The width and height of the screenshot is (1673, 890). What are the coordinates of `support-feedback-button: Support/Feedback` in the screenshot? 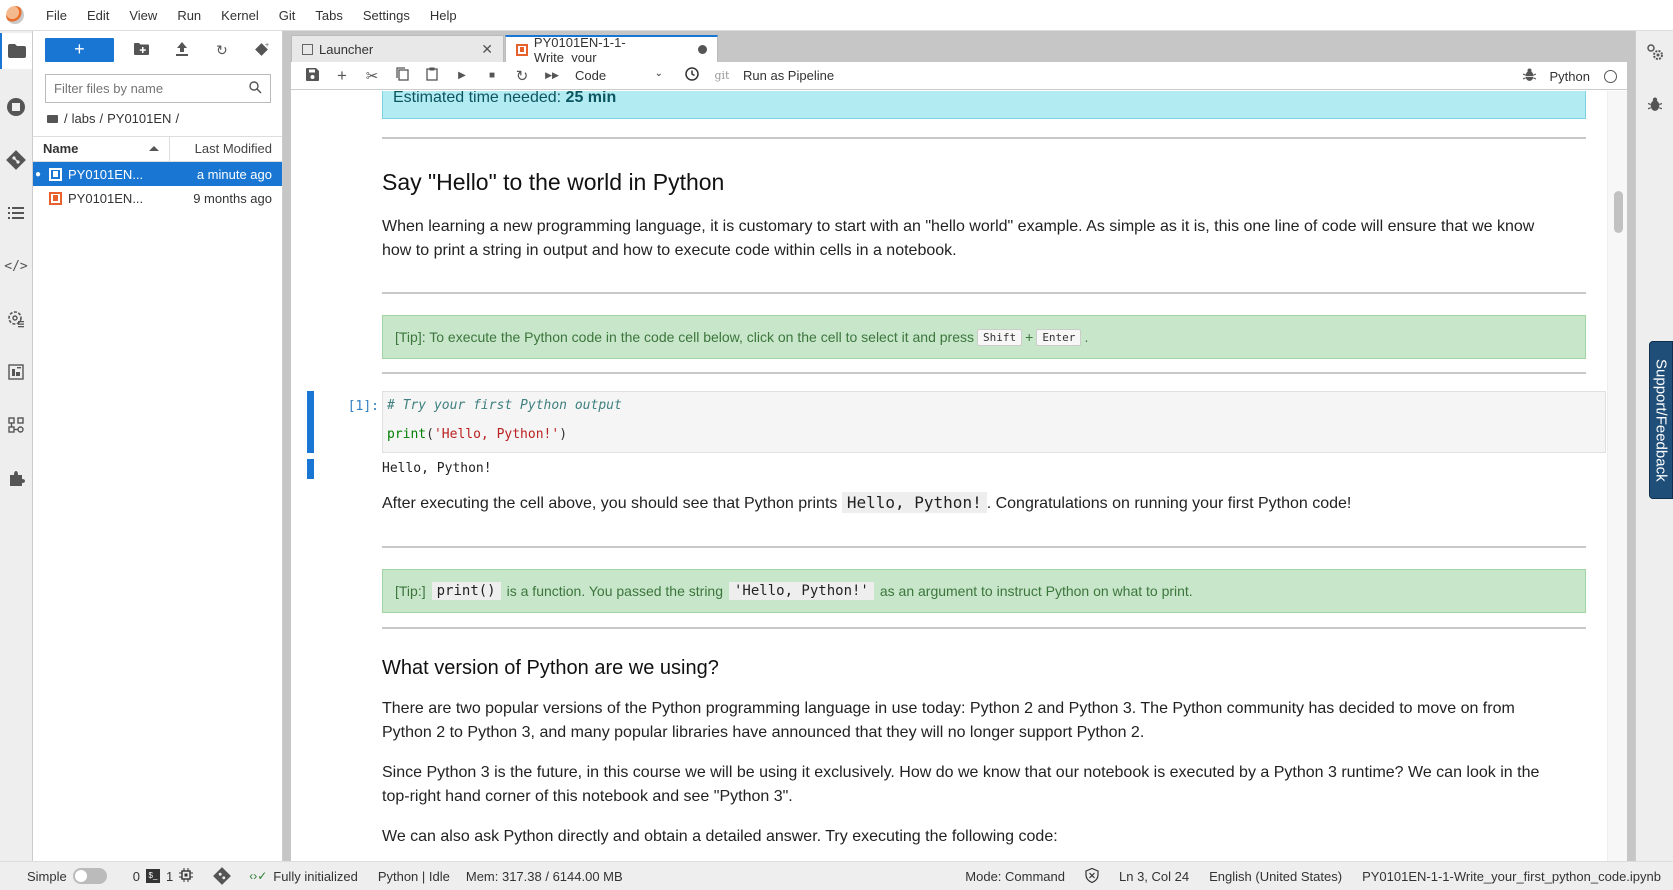 It's located at (1661, 420).